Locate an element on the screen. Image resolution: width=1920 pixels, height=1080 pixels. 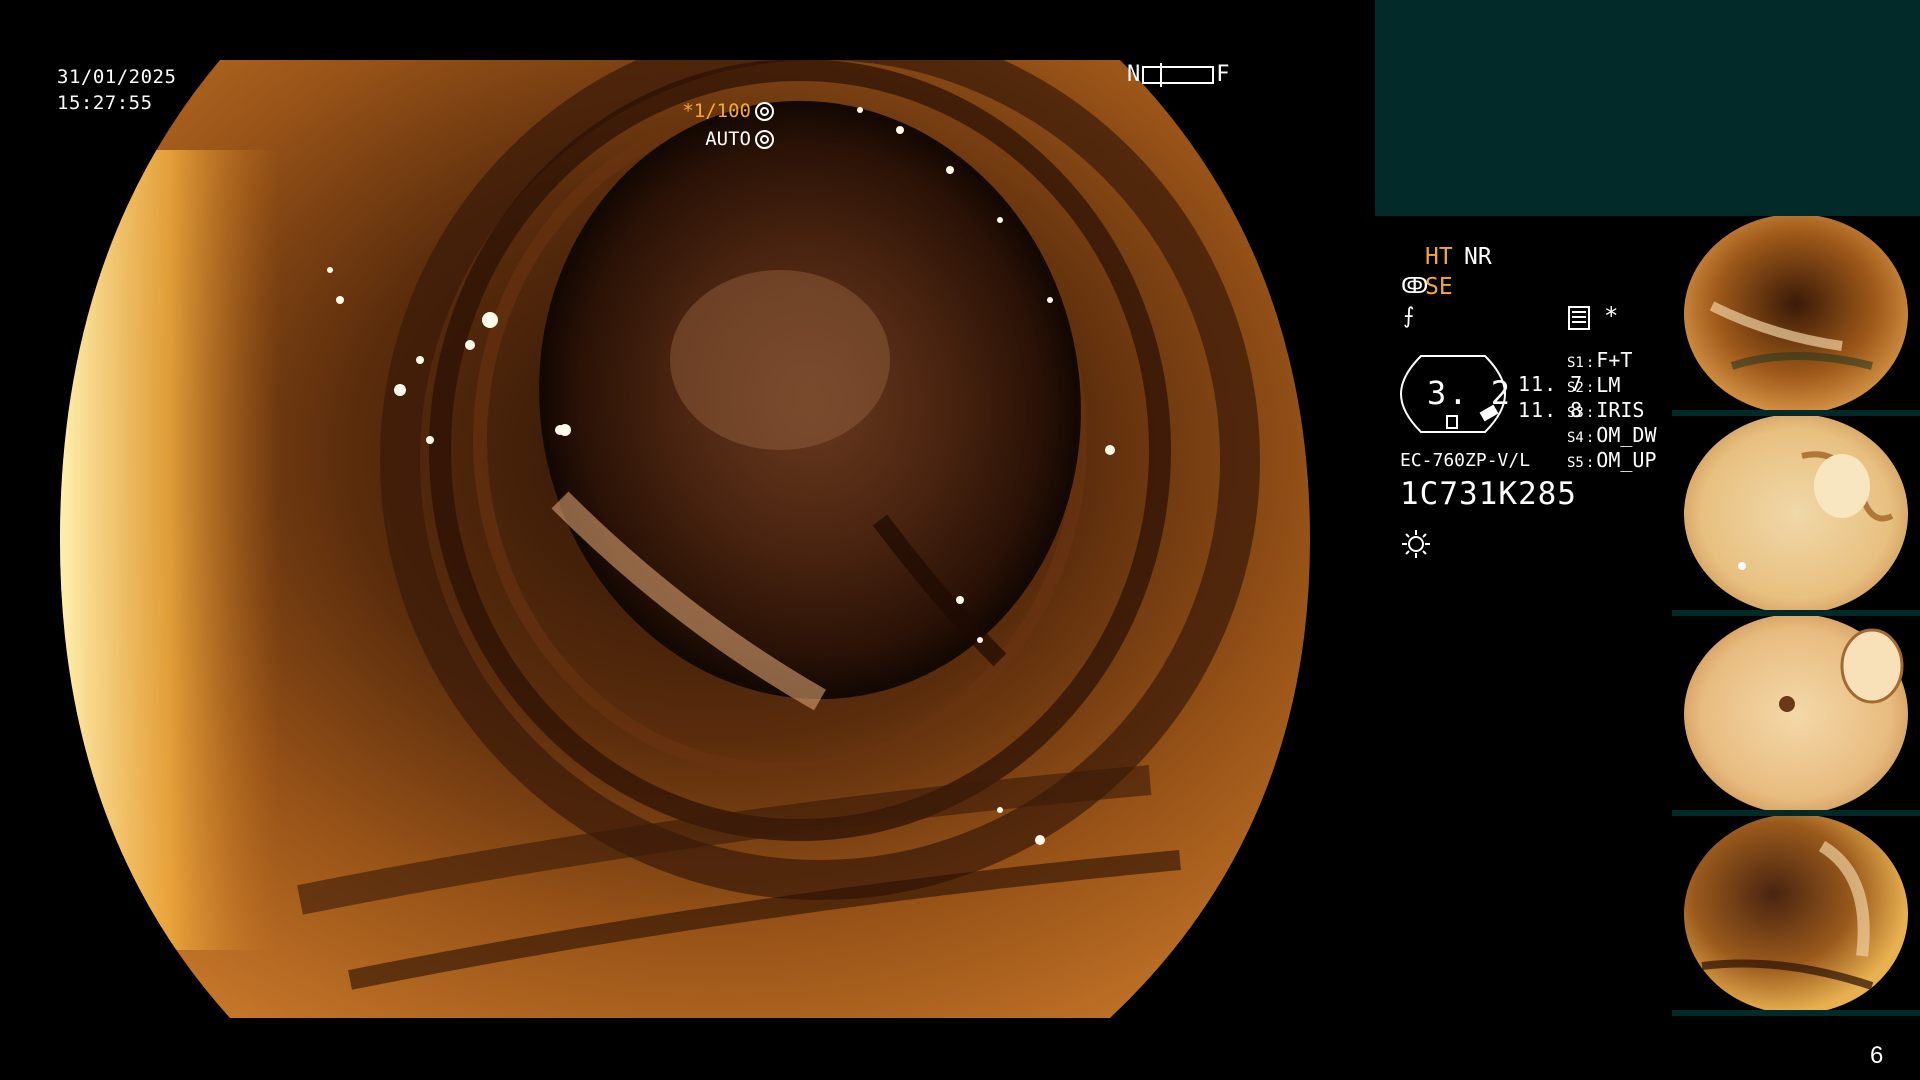
scope-serial: 1C731K285 is located at coordinates (1488, 494).